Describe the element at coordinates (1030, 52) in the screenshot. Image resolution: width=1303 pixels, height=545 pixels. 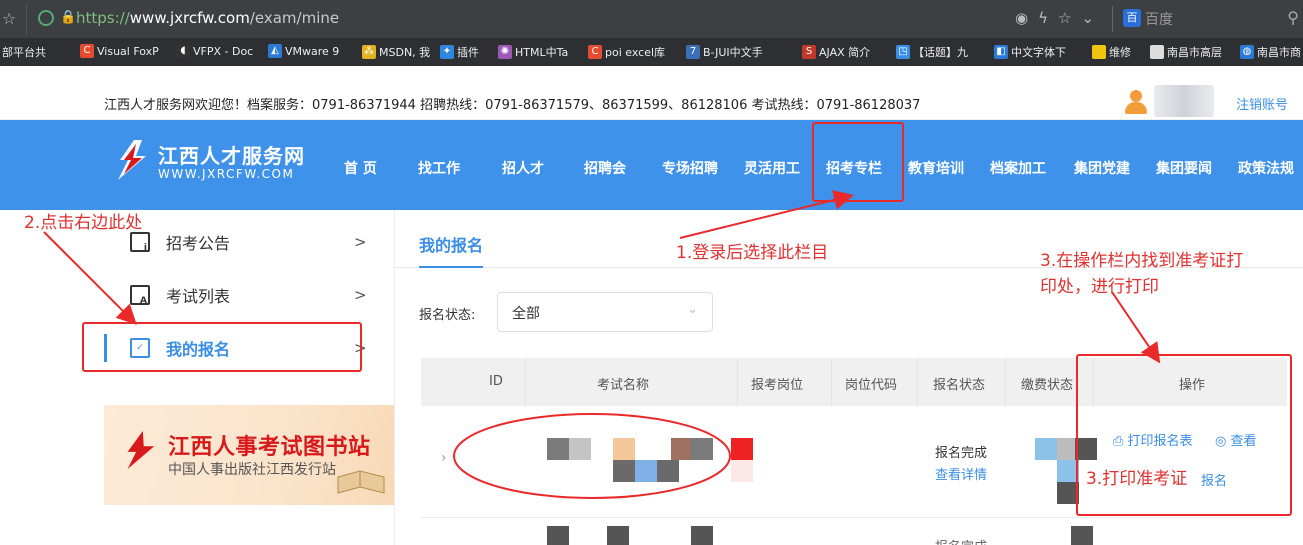
I see `bookmark-item: ◧ 中文字体下` at that location.